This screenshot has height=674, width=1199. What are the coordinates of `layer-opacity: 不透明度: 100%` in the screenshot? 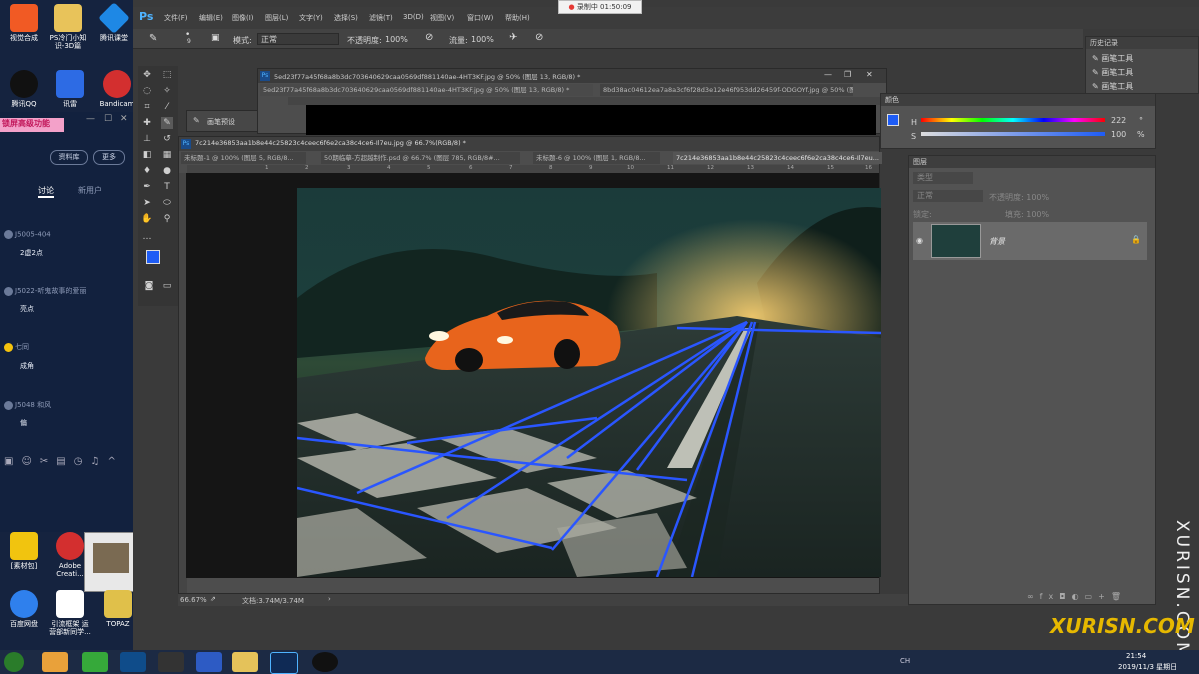 It's located at (1019, 197).